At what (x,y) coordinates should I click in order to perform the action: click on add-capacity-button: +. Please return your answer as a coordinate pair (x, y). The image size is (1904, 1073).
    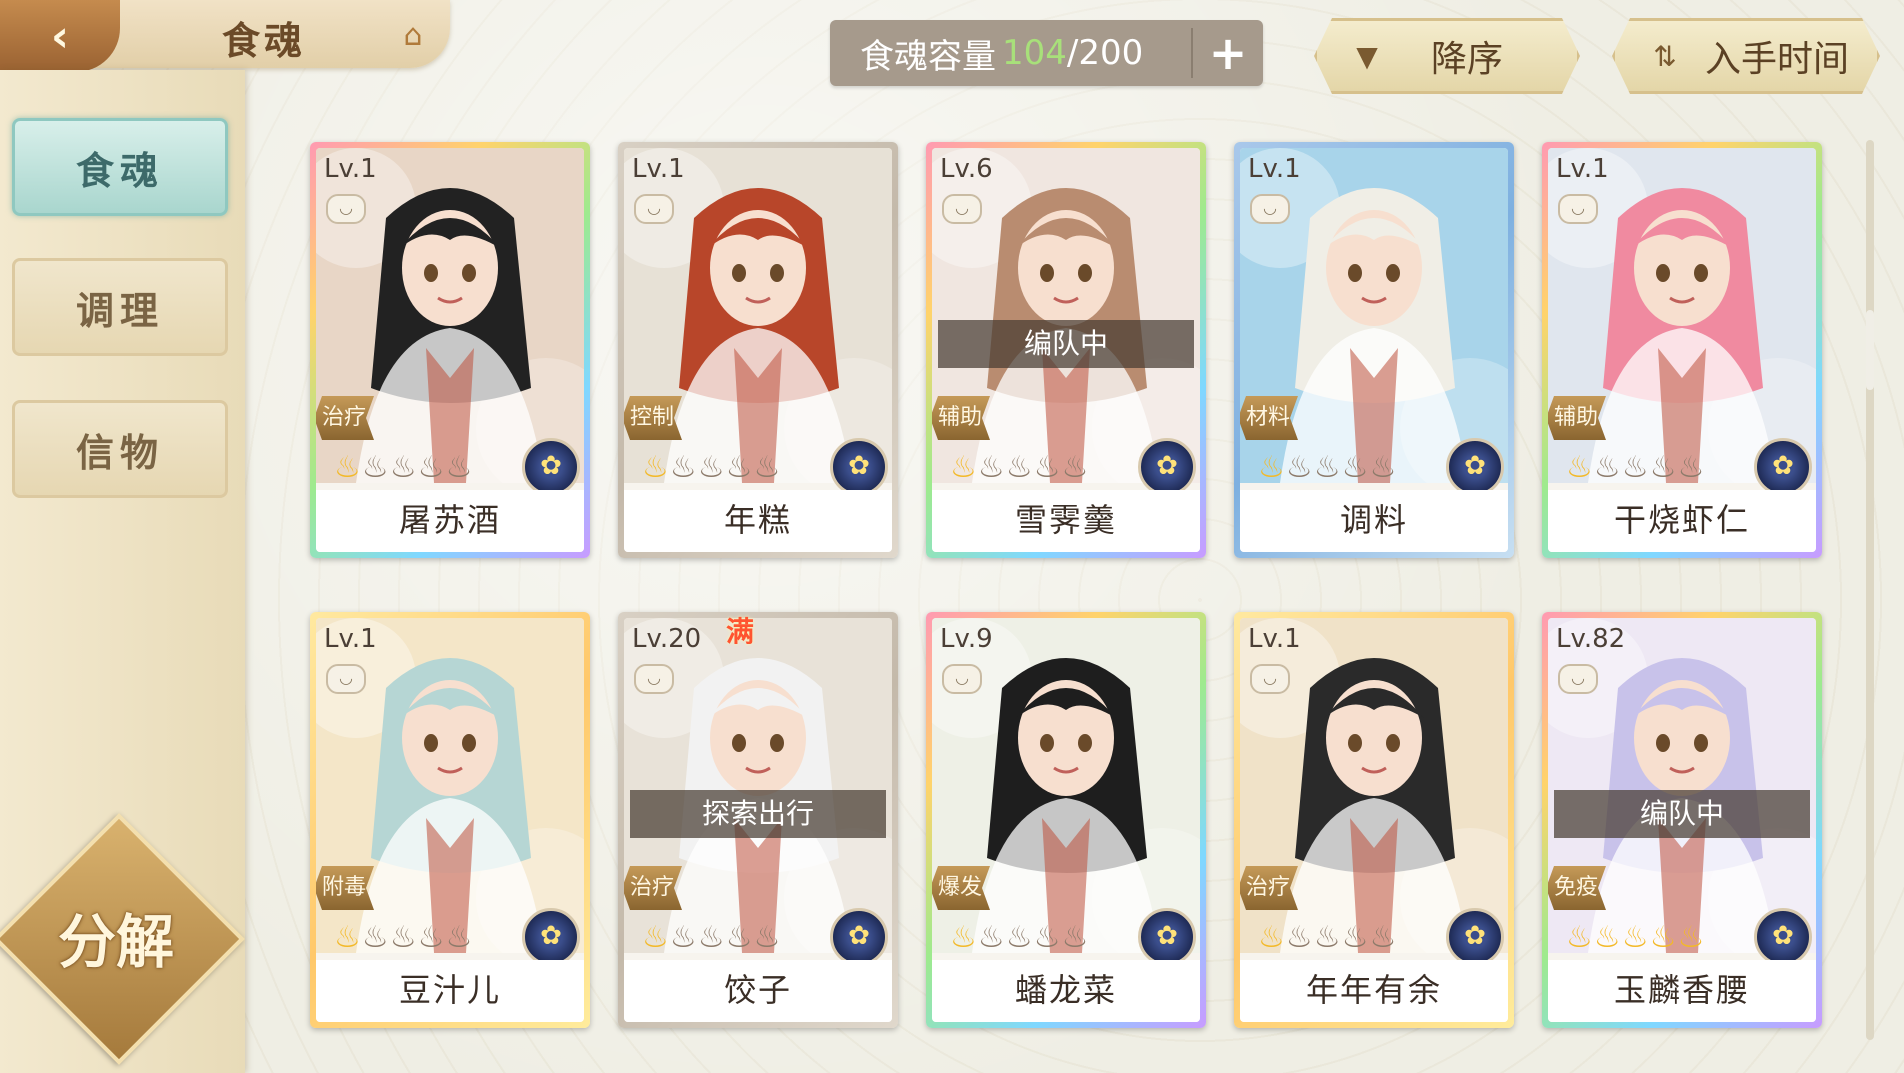
    Looking at the image, I should click on (1228, 53).